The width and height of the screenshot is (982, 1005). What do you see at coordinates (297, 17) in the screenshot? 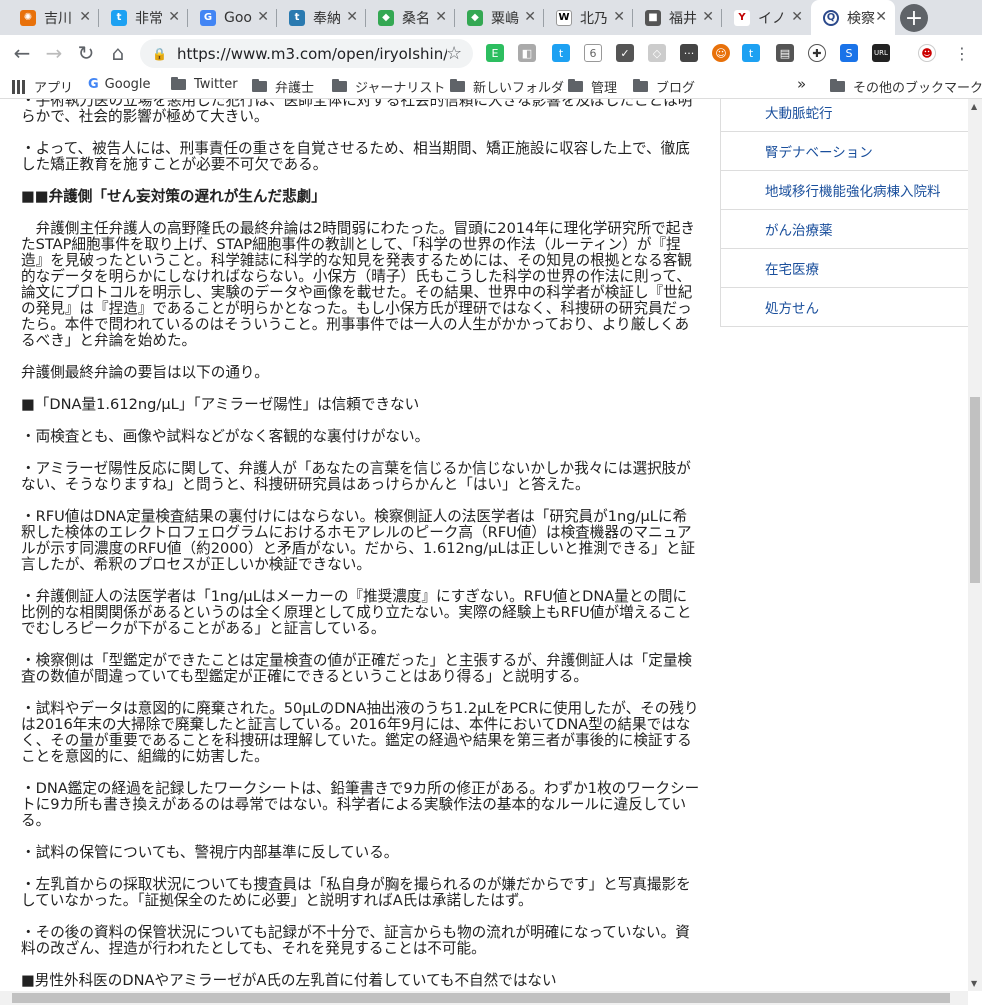
I see `t-icon: t` at bounding box center [297, 17].